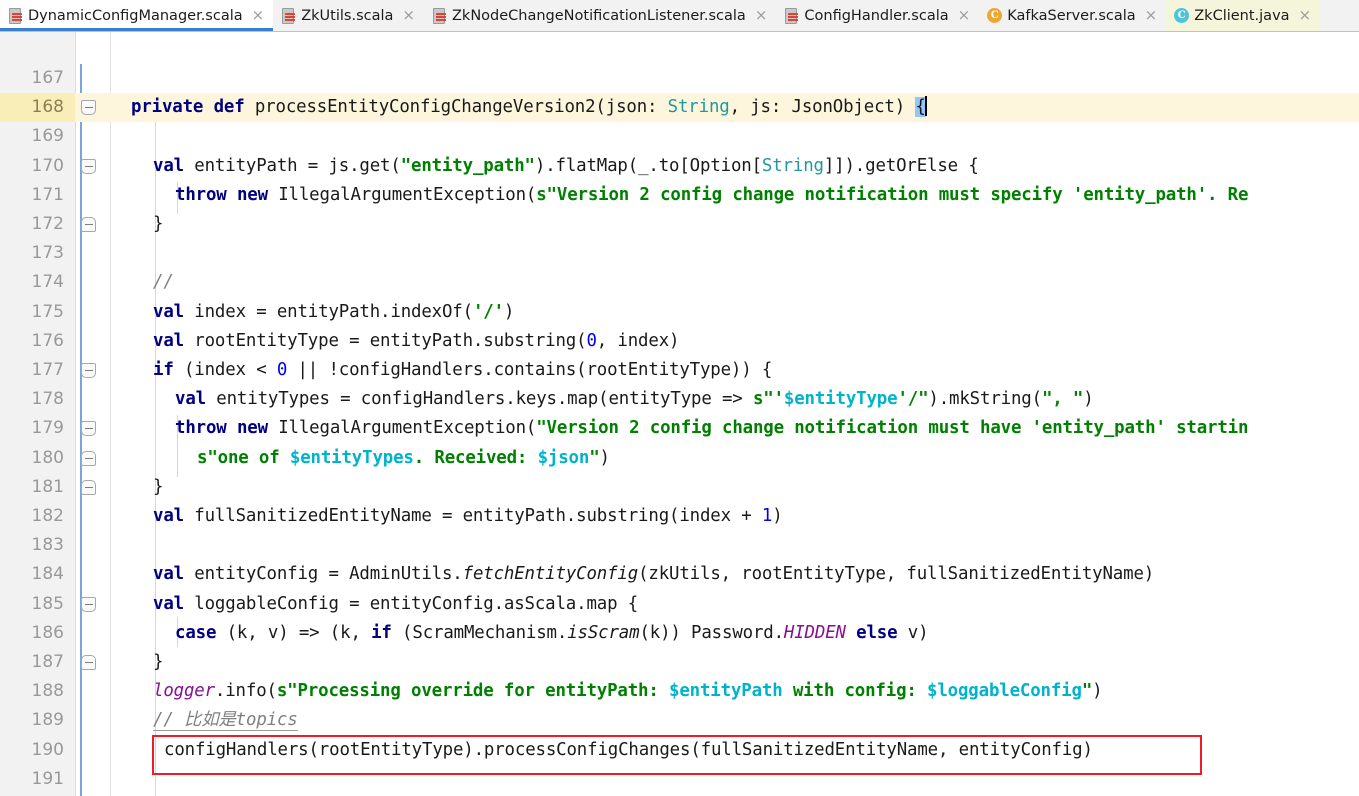 The height and width of the screenshot is (796, 1359). Describe the element at coordinates (47, 516) in the screenshot. I see `line-number: 182` at that location.